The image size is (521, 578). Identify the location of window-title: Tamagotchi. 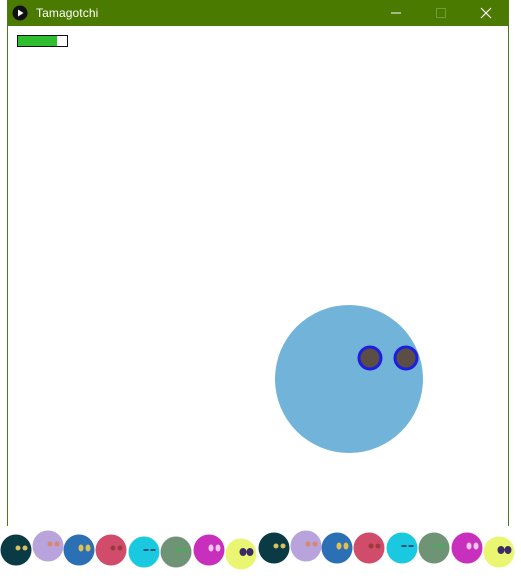
(67, 13).